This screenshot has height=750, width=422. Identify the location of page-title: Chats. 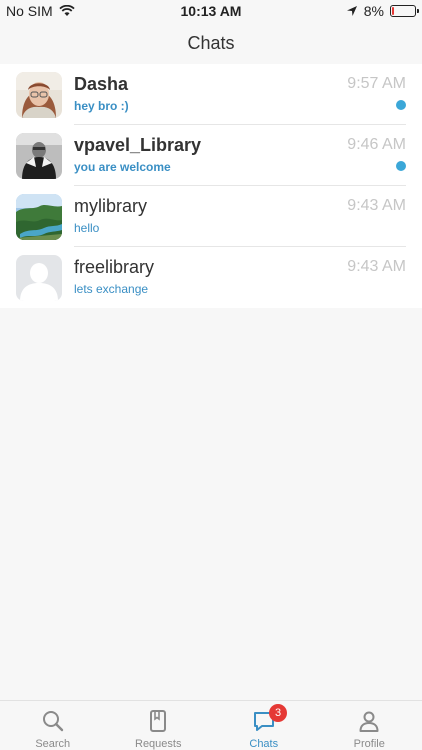
(211, 42).